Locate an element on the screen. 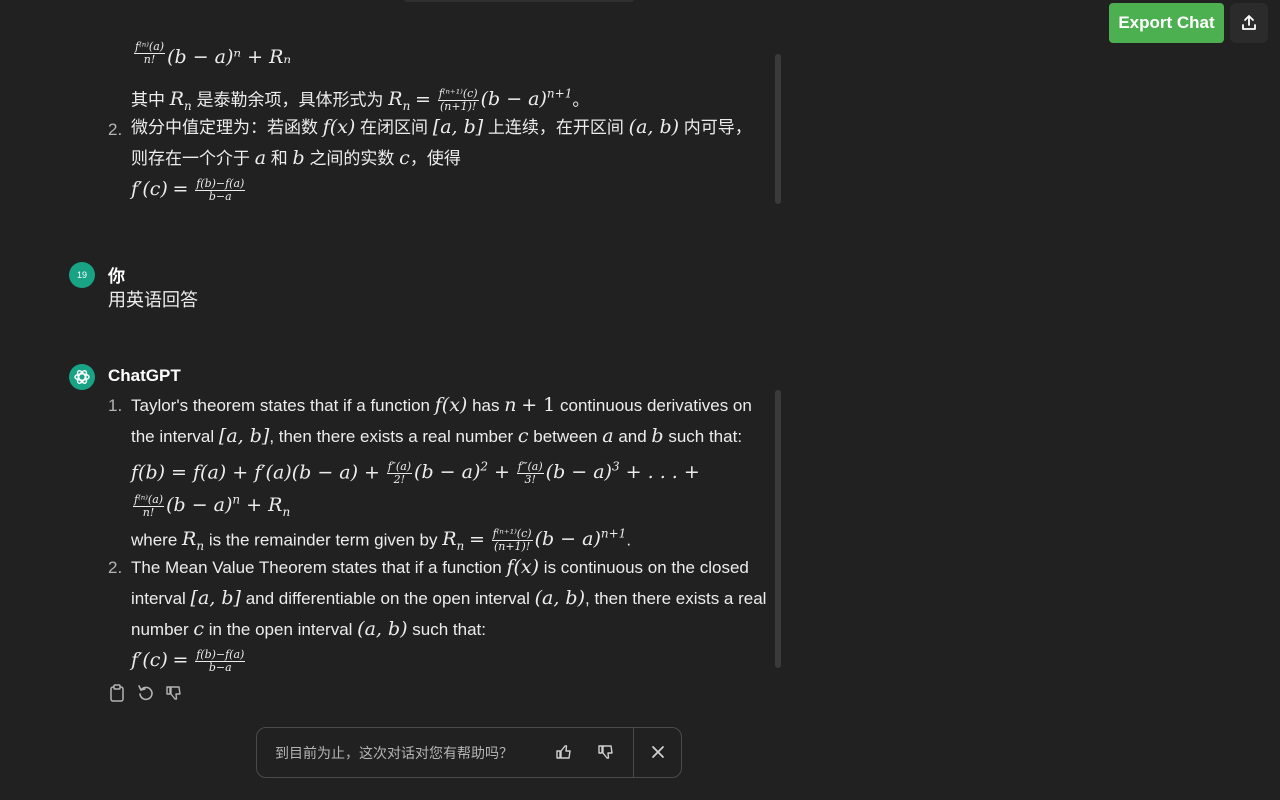  prev-item-2-line-2: 则存在一个介于 a 和 b 之间的实数 c，使得 is located at coordinates (296, 158).